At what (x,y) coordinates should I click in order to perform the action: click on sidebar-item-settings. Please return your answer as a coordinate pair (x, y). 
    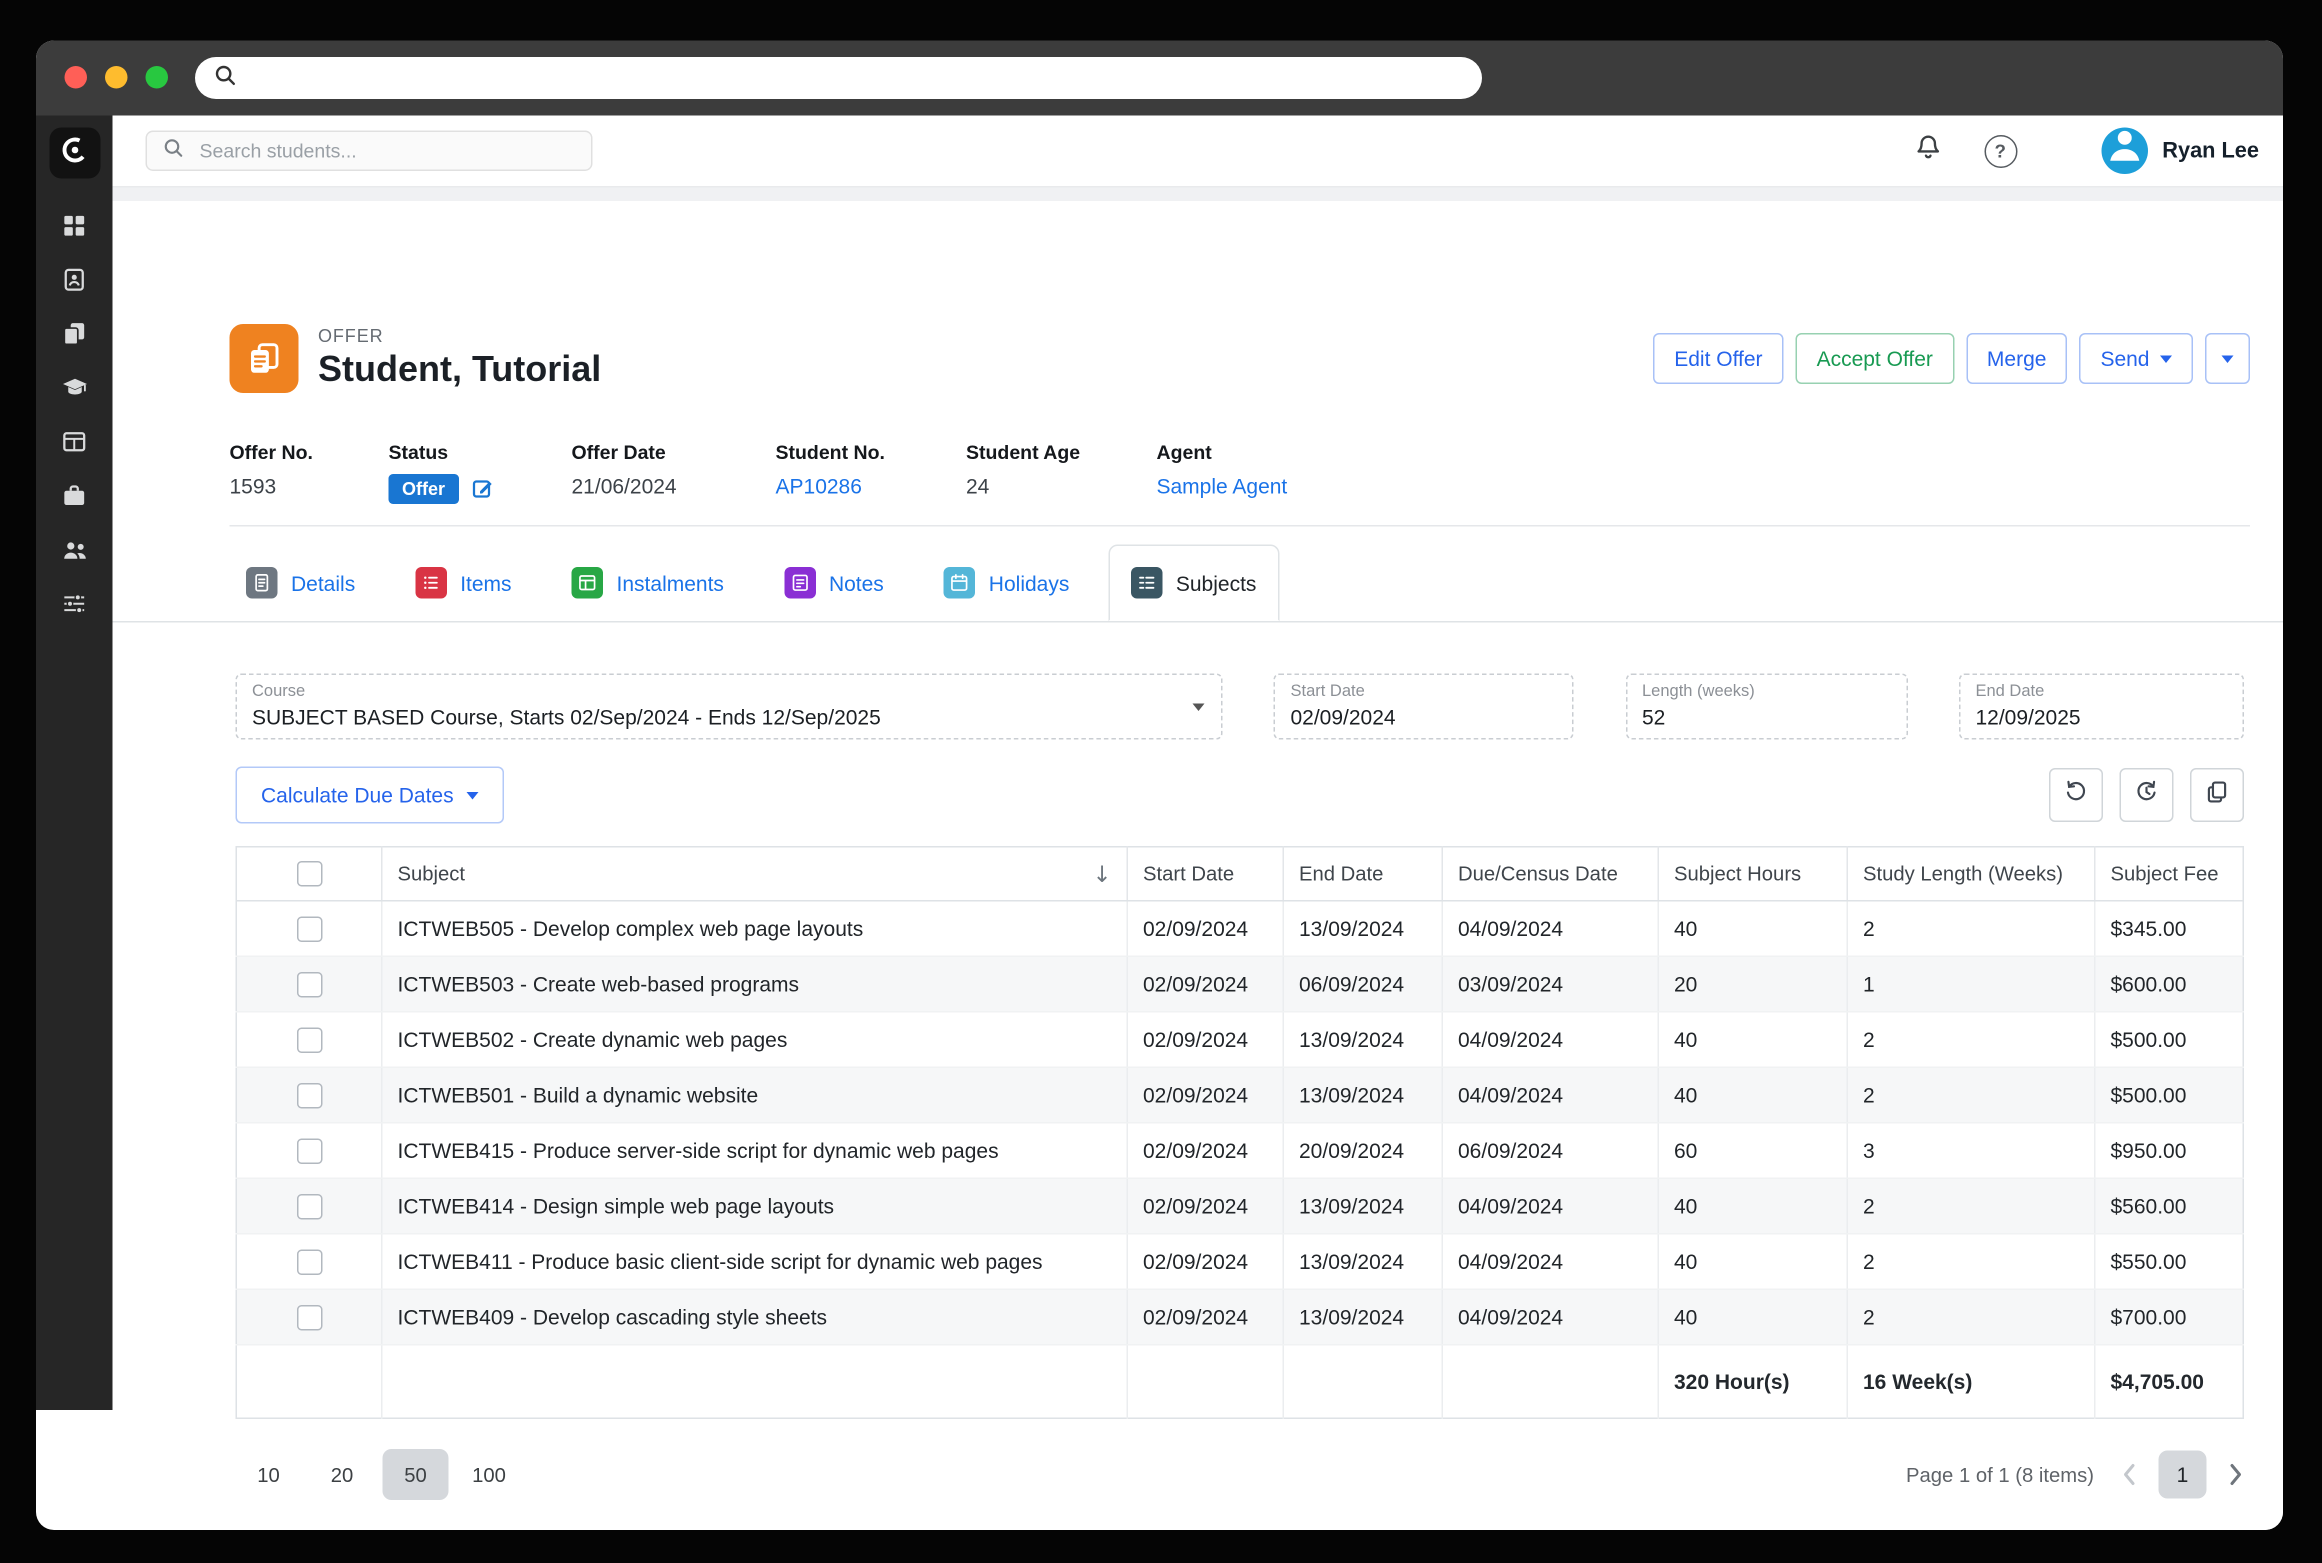
    Looking at the image, I should click on (74, 608).